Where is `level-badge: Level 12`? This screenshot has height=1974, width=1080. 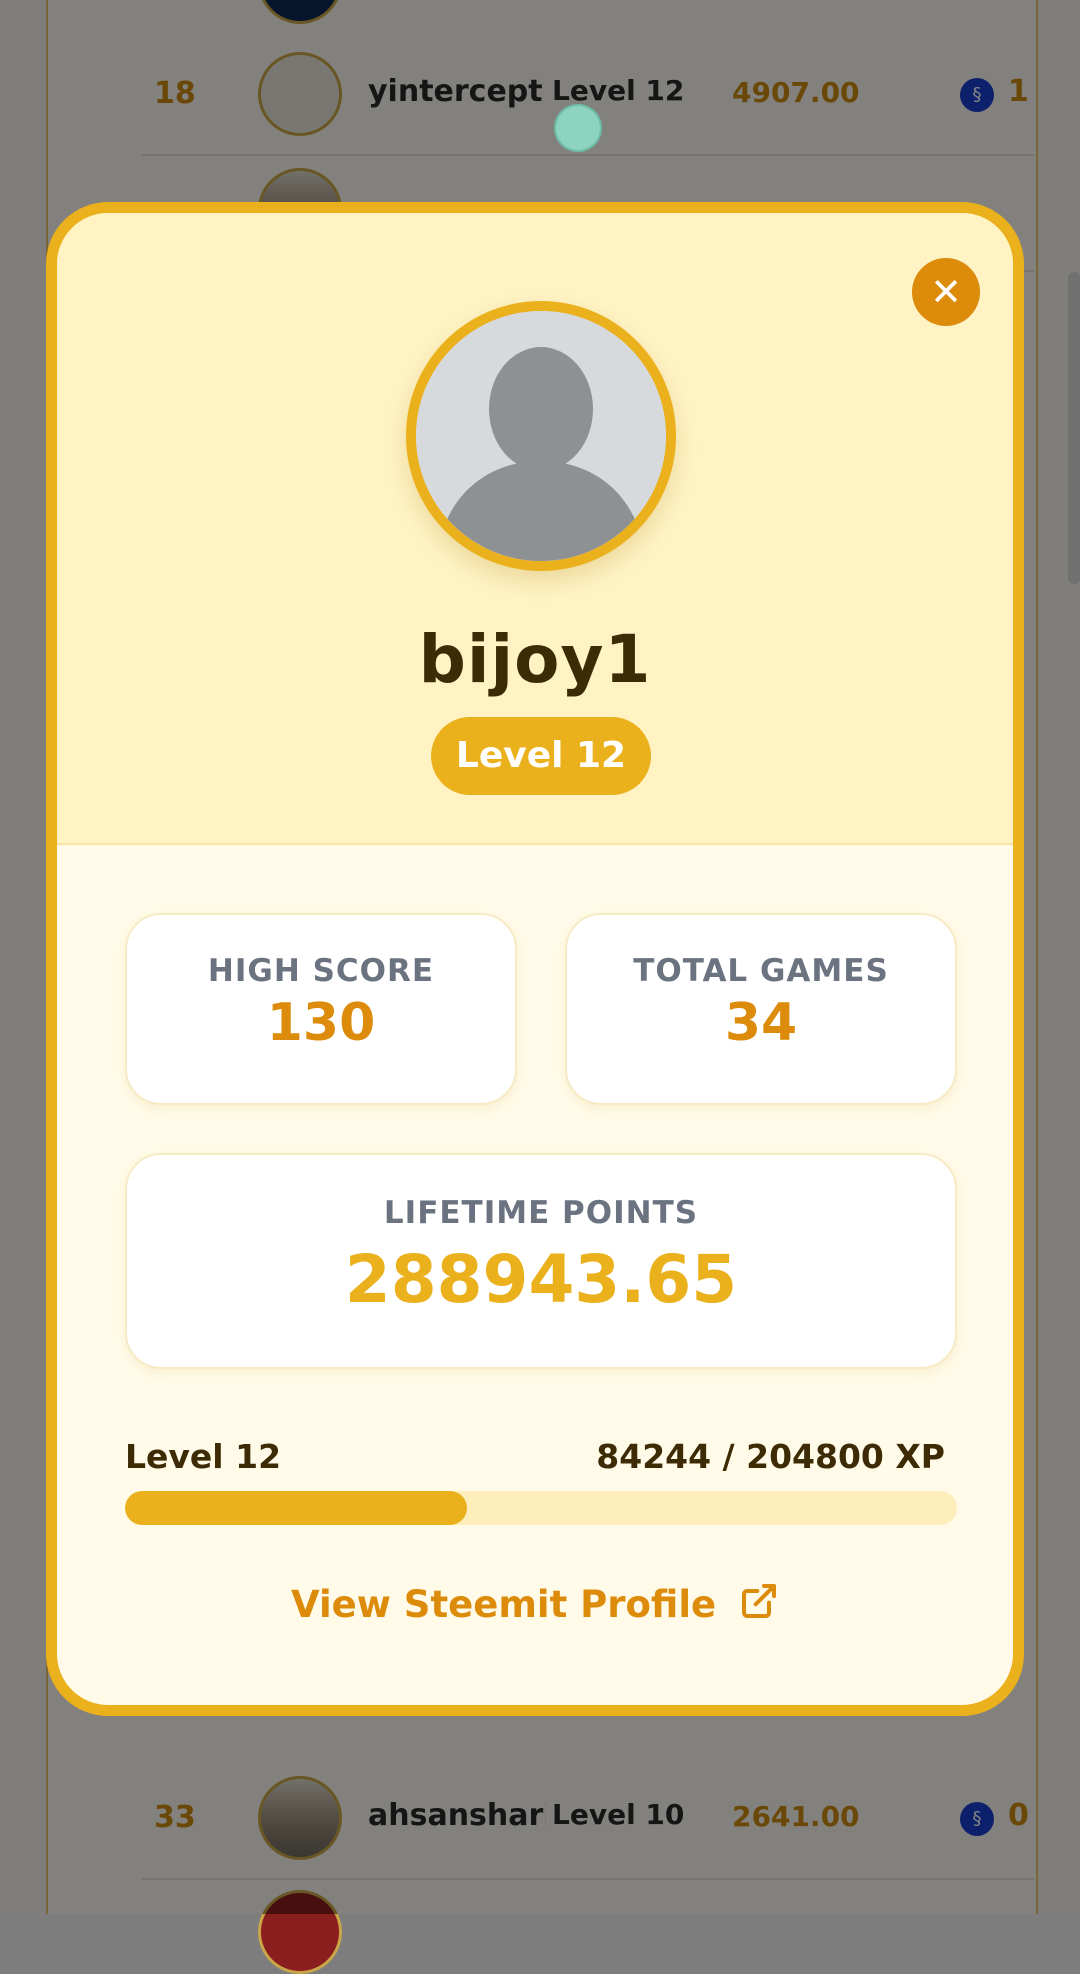
level-badge: Level 12 is located at coordinates (541, 756).